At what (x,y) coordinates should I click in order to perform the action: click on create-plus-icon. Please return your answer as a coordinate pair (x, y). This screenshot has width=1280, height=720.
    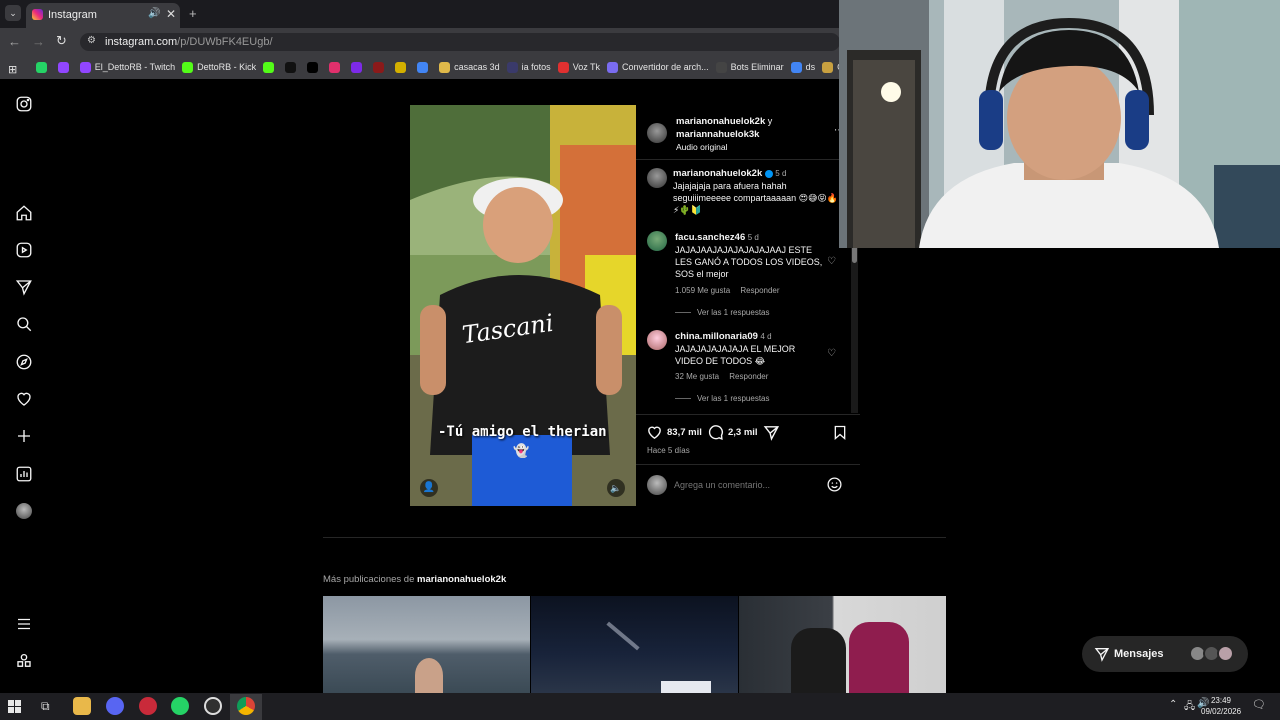
    Looking at the image, I should click on (24, 436).